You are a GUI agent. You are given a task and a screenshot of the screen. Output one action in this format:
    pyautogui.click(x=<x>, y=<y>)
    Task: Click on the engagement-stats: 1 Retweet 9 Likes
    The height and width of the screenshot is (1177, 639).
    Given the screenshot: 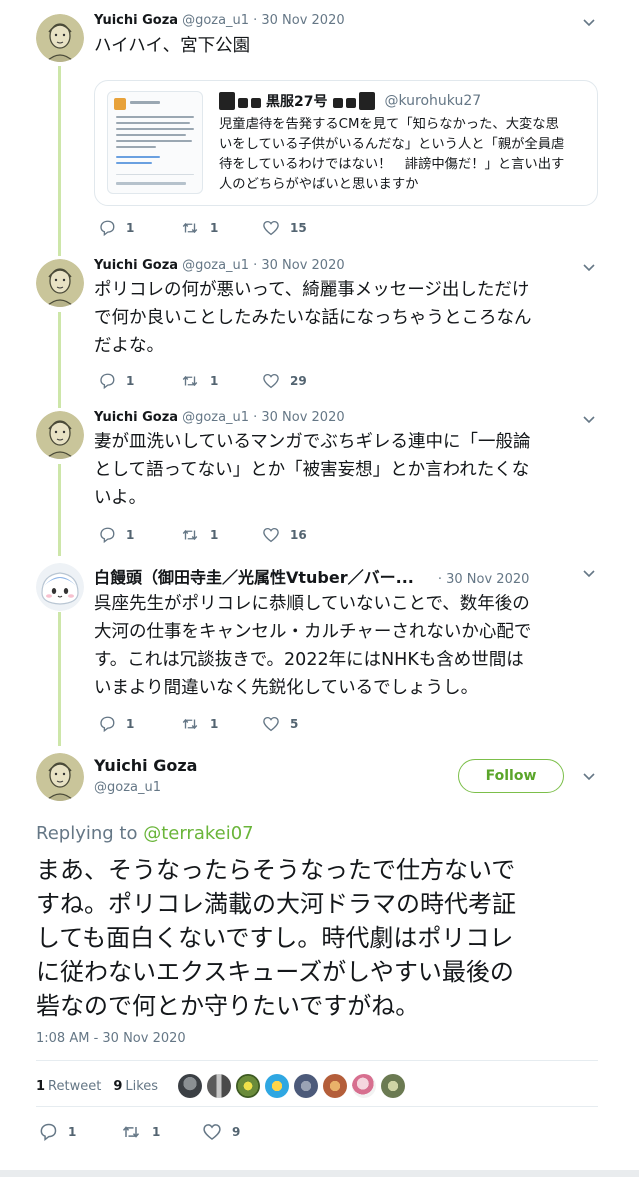 What is the action you would take?
    pyautogui.click(x=223, y=1086)
    